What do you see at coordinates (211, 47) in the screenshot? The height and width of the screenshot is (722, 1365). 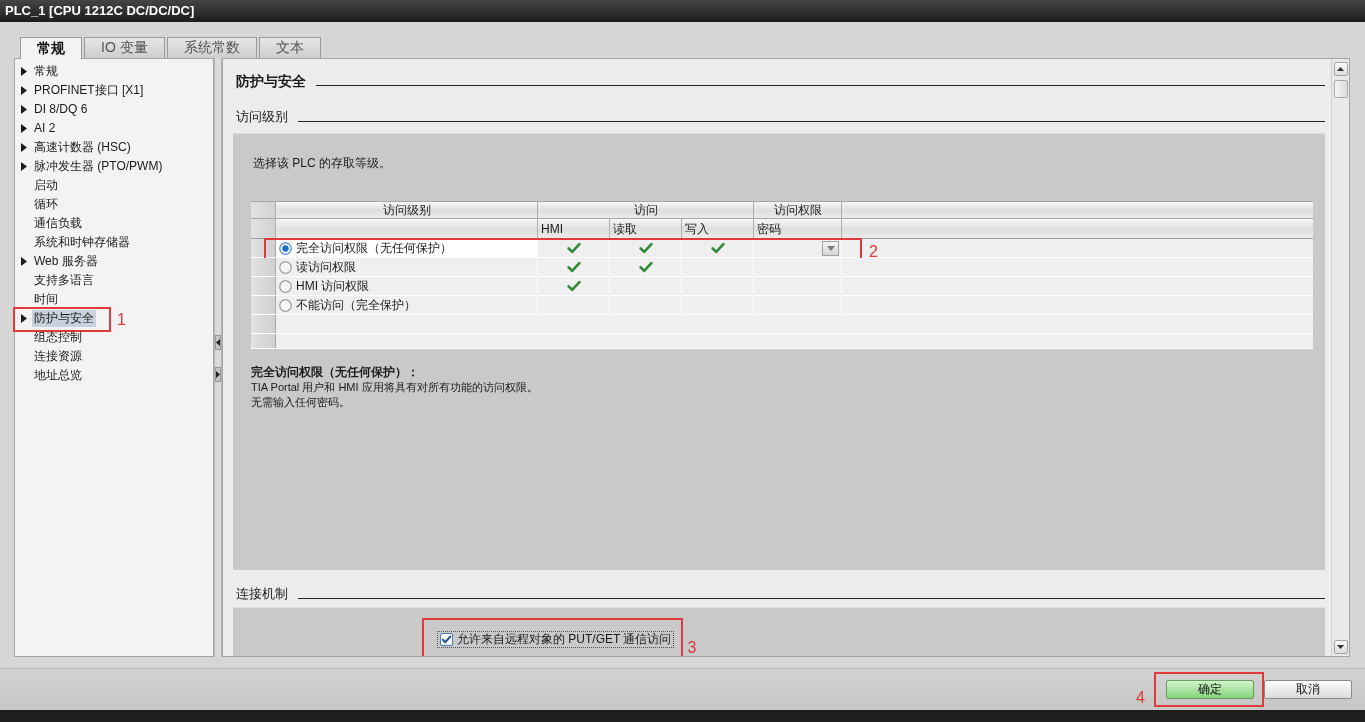 I see `tab: 系统常数` at bounding box center [211, 47].